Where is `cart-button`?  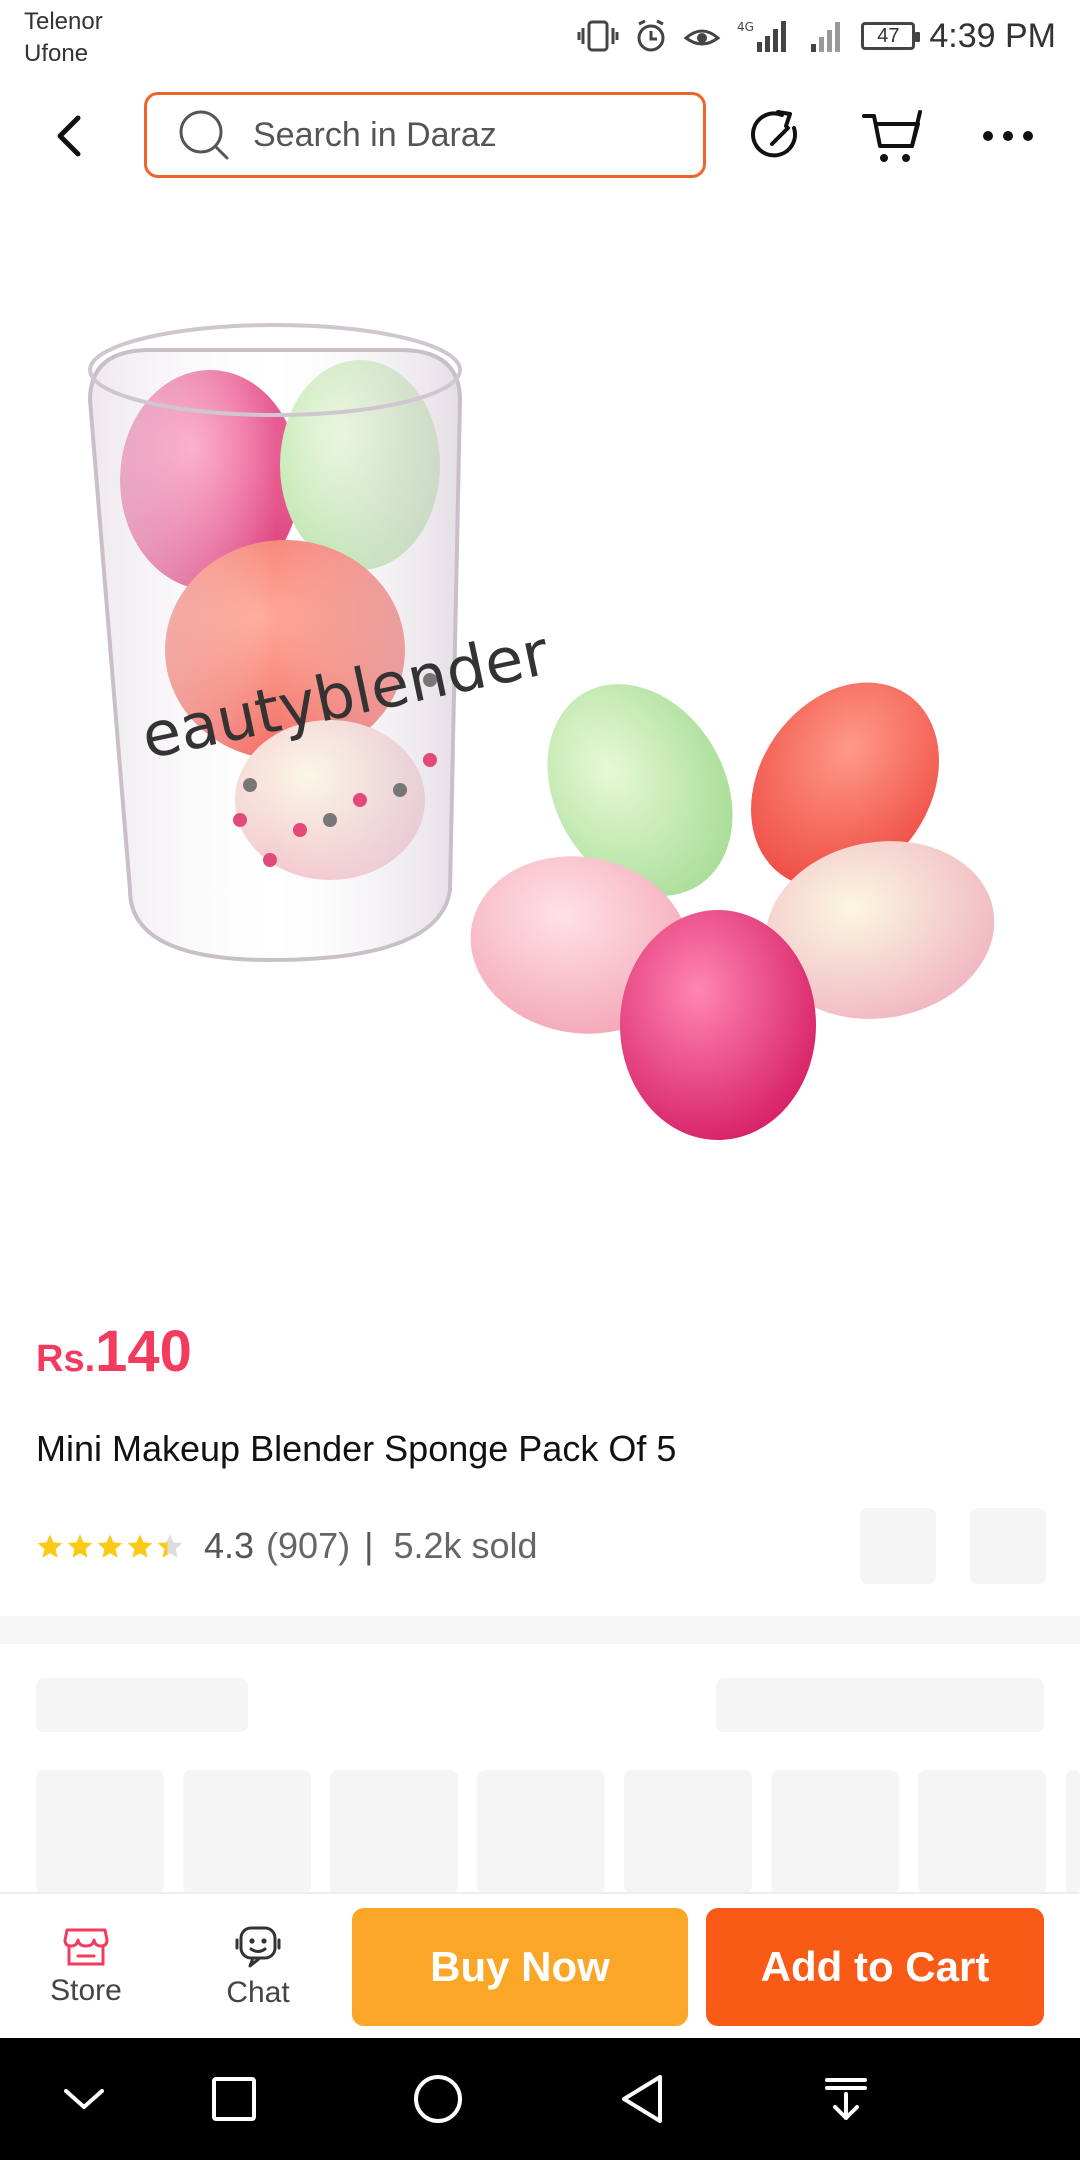
cart-button is located at coordinates (892, 136).